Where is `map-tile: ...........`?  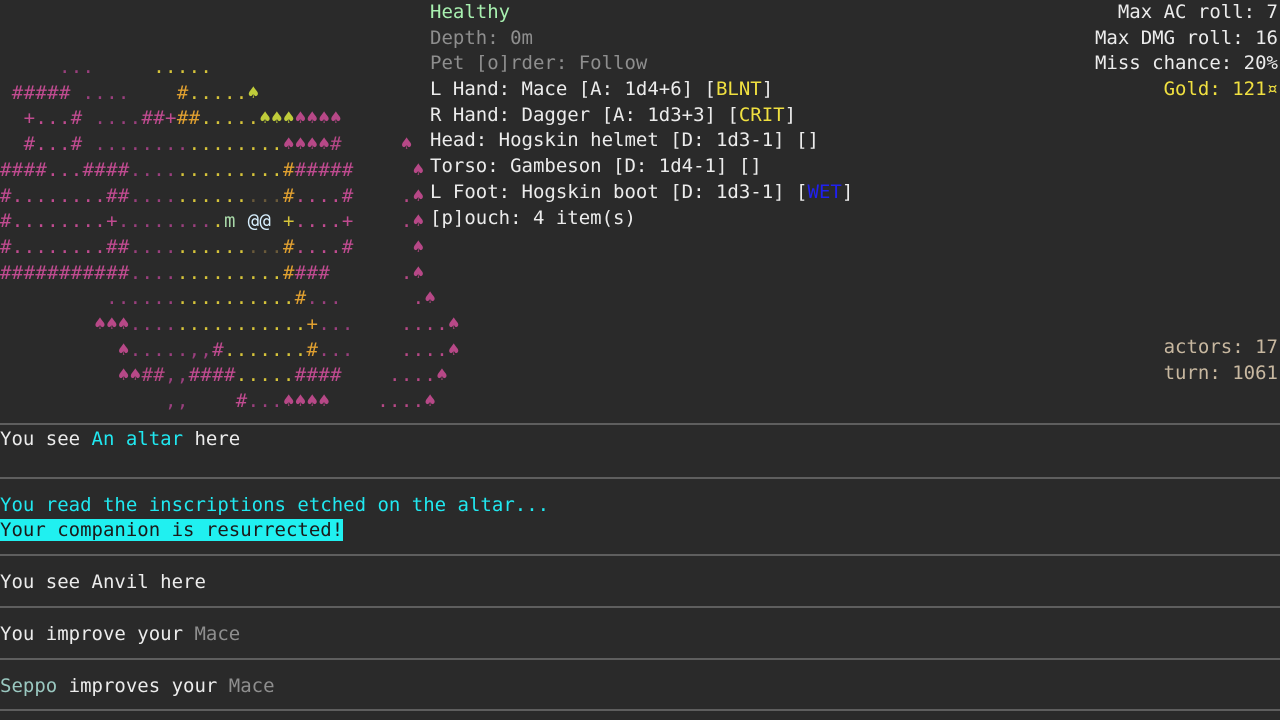
map-tile: ........... is located at coordinates (241, 324).